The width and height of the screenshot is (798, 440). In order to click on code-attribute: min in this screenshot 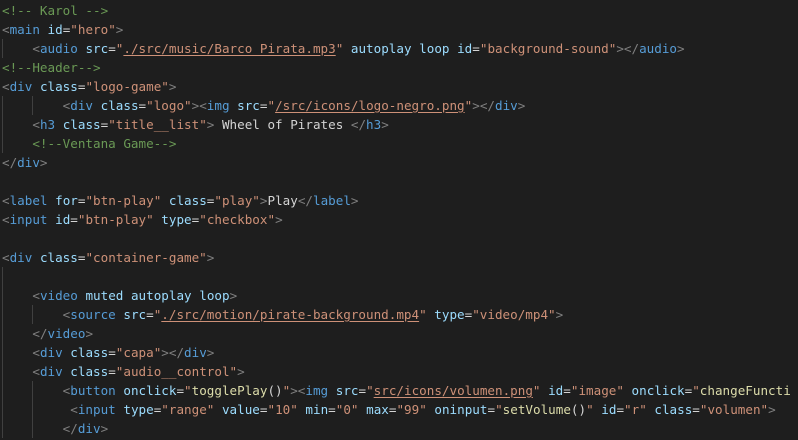, I will do `click(317, 409)`.